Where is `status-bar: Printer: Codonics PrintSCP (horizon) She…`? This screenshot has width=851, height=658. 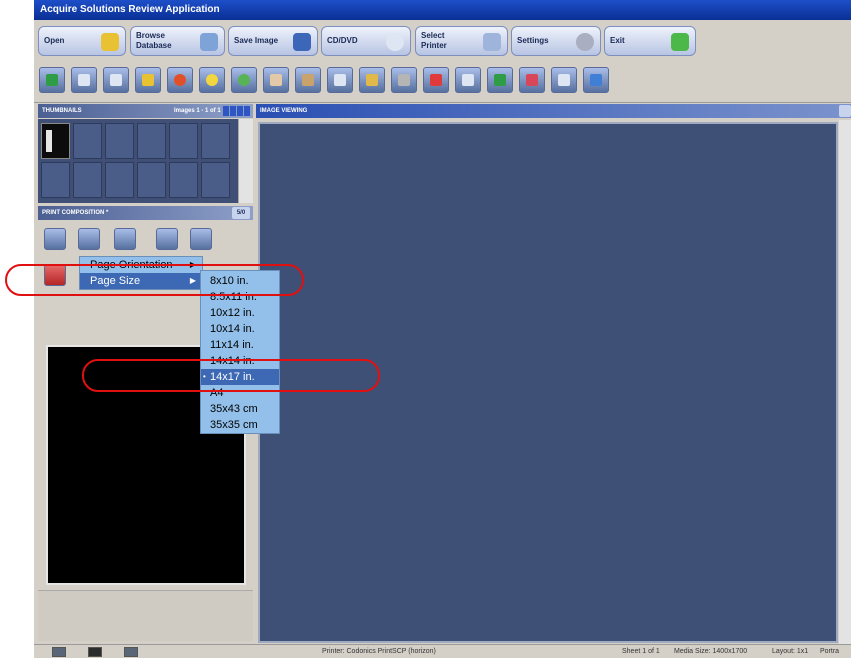
status-bar: Printer: Codonics PrintSCP (horizon) She… is located at coordinates (442, 651).